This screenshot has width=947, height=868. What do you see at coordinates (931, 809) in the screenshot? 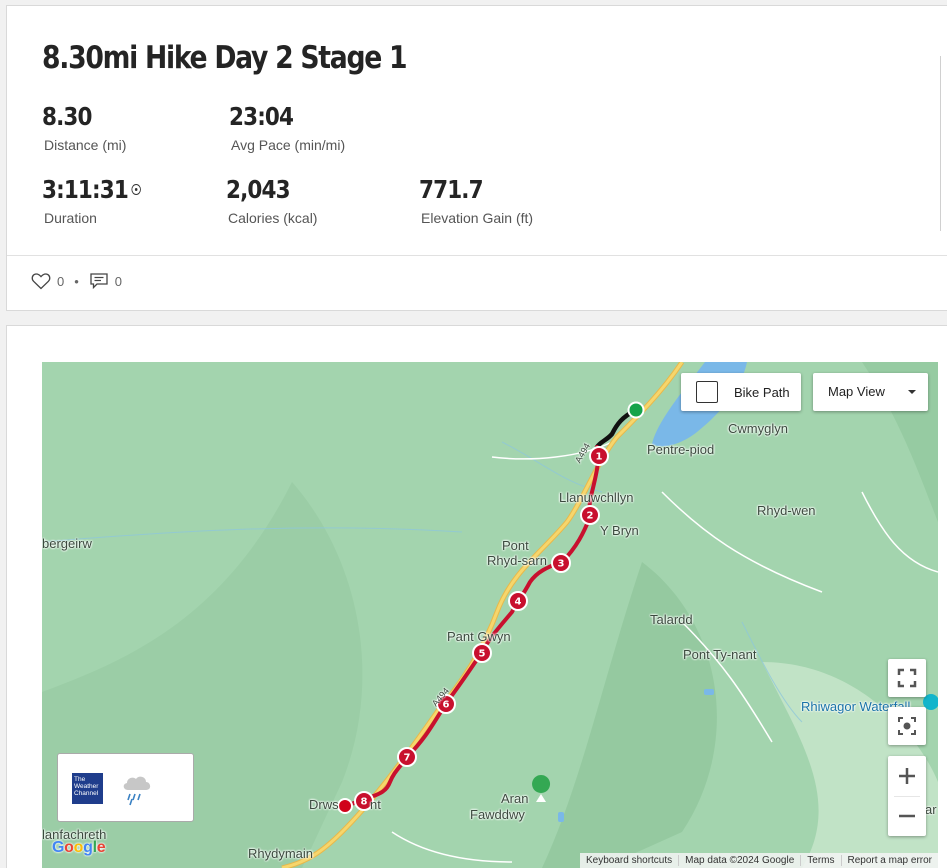
I see `place-label: ar` at bounding box center [931, 809].